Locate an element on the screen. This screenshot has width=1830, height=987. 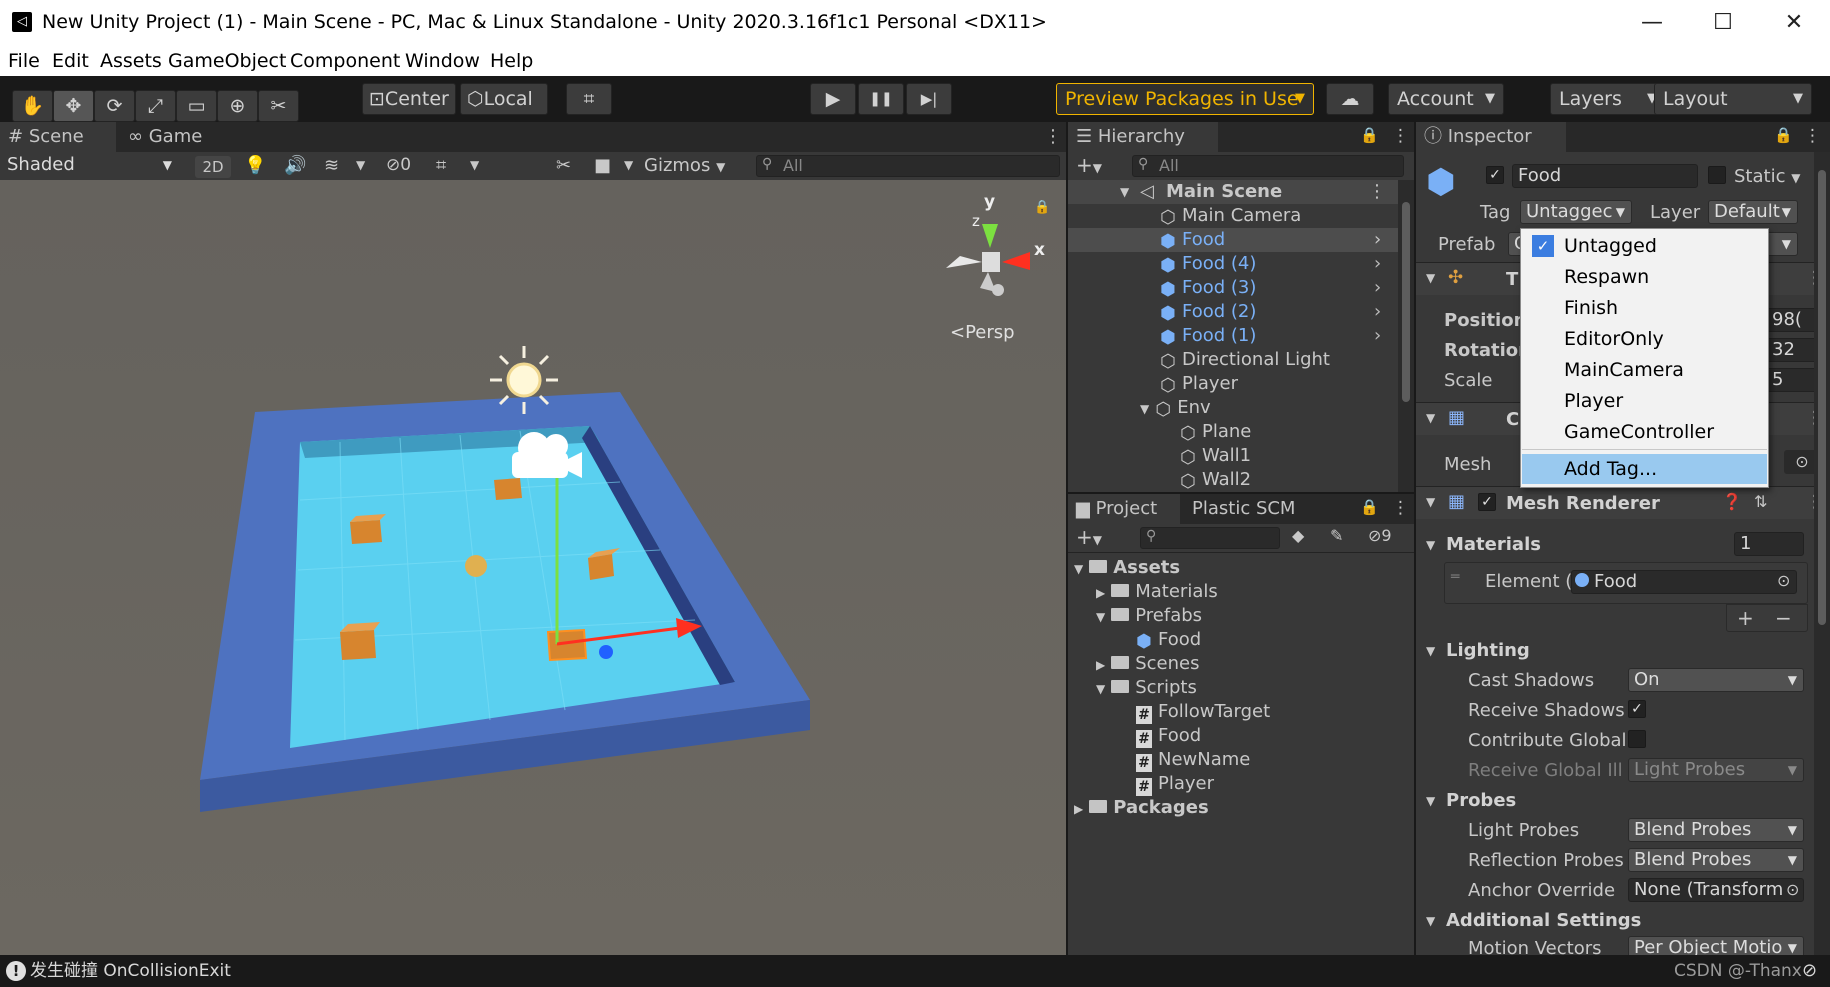
progress-icon: ⊘ is located at coordinates (1809, 971).